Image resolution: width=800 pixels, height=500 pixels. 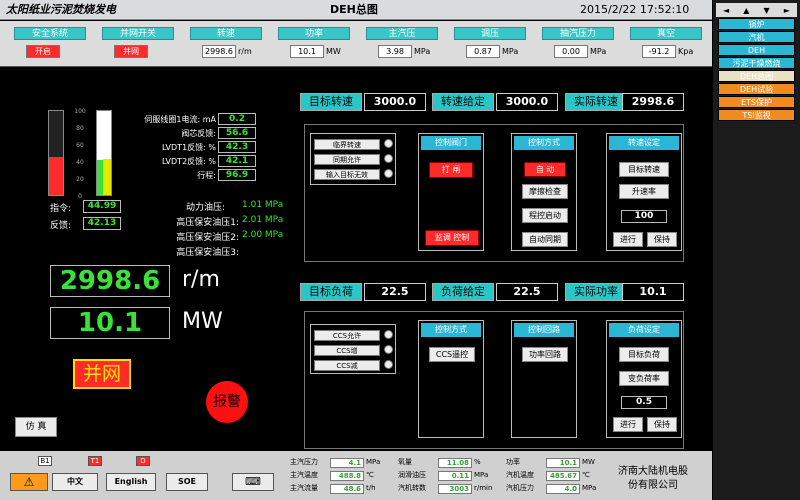 I want to click on valve-panel: 控制阀门 打 闸 监调 控制, so click(x=451, y=192).